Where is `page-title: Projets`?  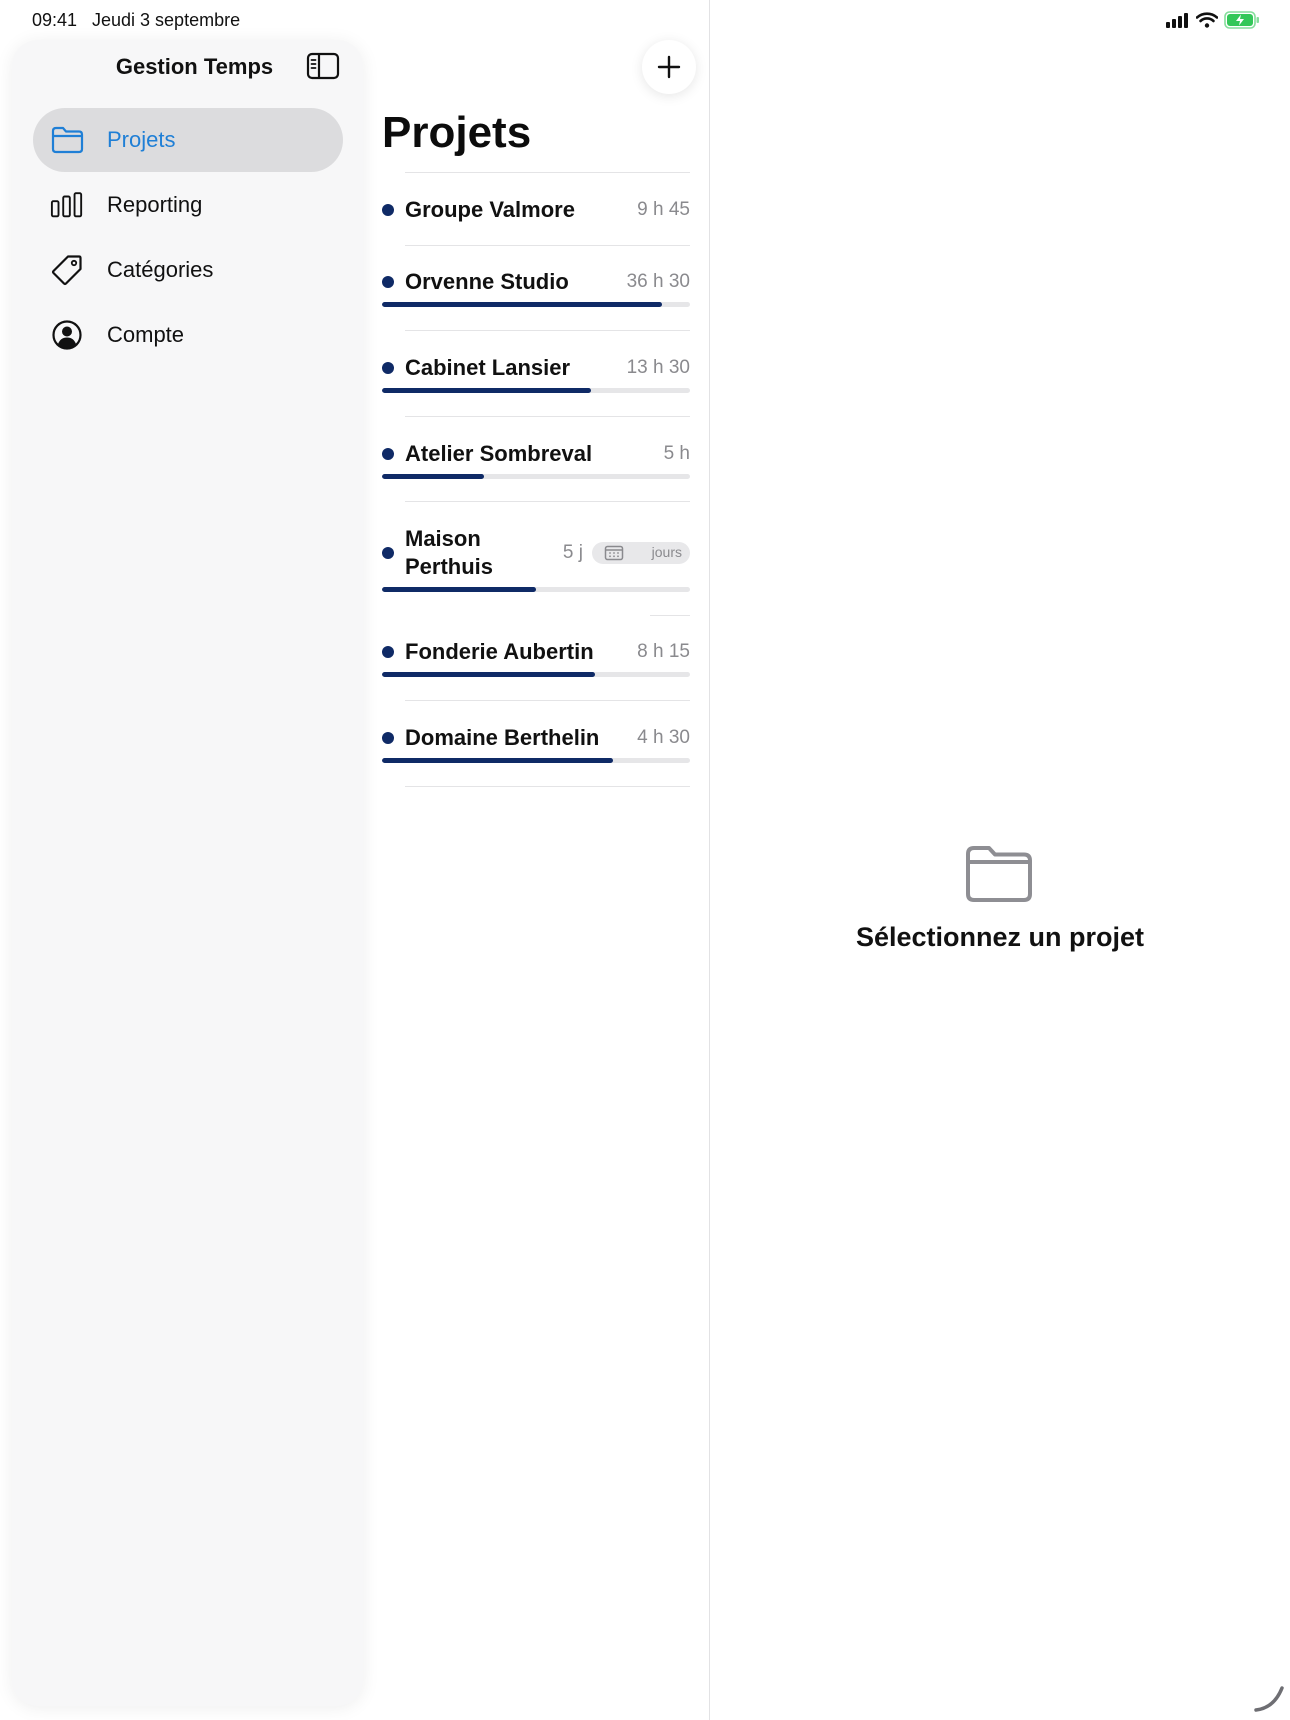 page-title: Projets is located at coordinates (457, 132).